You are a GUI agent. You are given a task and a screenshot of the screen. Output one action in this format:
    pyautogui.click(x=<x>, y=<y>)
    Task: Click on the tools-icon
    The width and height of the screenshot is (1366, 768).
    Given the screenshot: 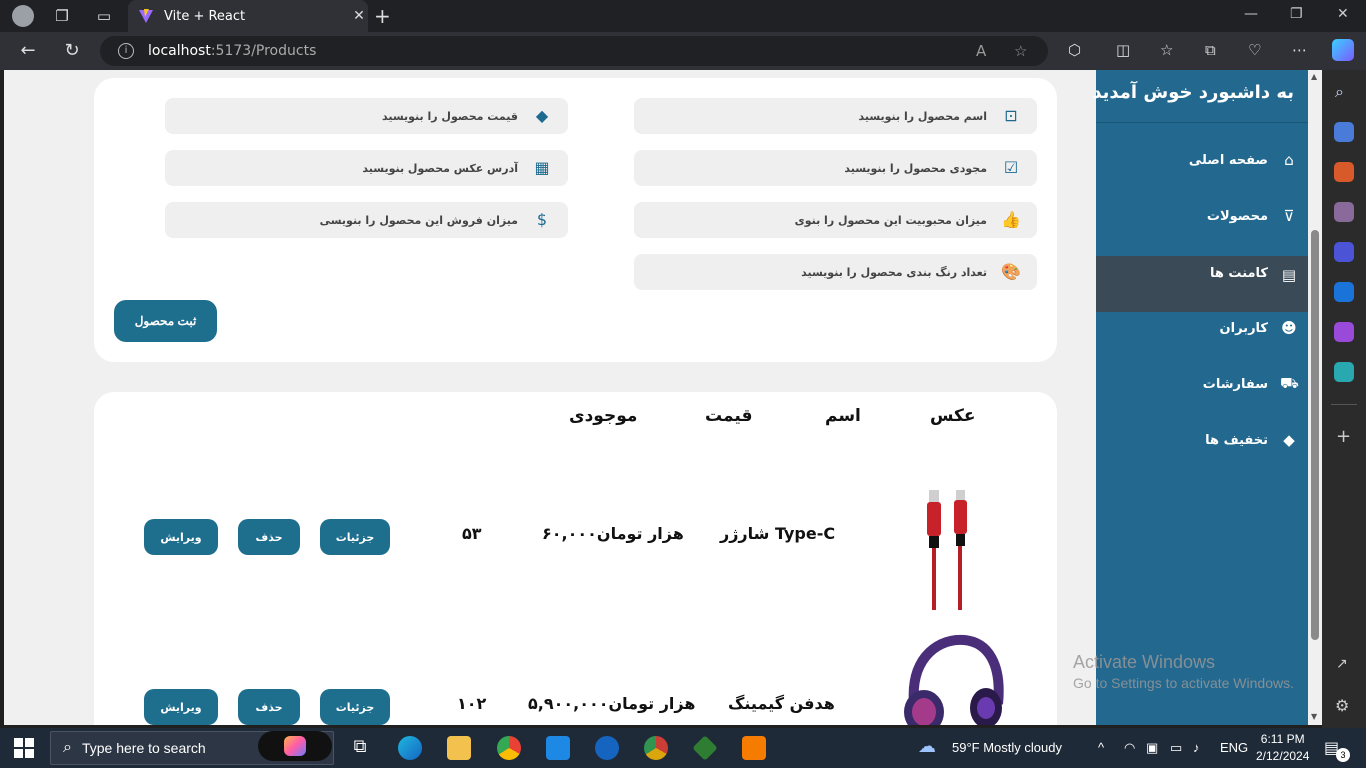 What is the action you would take?
    pyautogui.click(x=1344, y=172)
    